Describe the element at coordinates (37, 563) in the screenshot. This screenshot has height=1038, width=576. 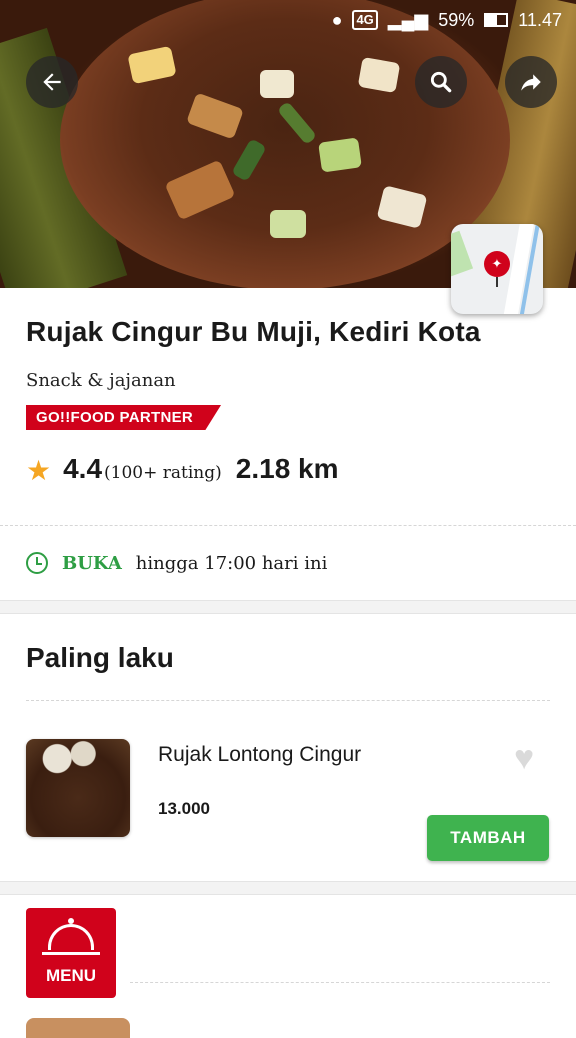
I see `clock-icon` at that location.